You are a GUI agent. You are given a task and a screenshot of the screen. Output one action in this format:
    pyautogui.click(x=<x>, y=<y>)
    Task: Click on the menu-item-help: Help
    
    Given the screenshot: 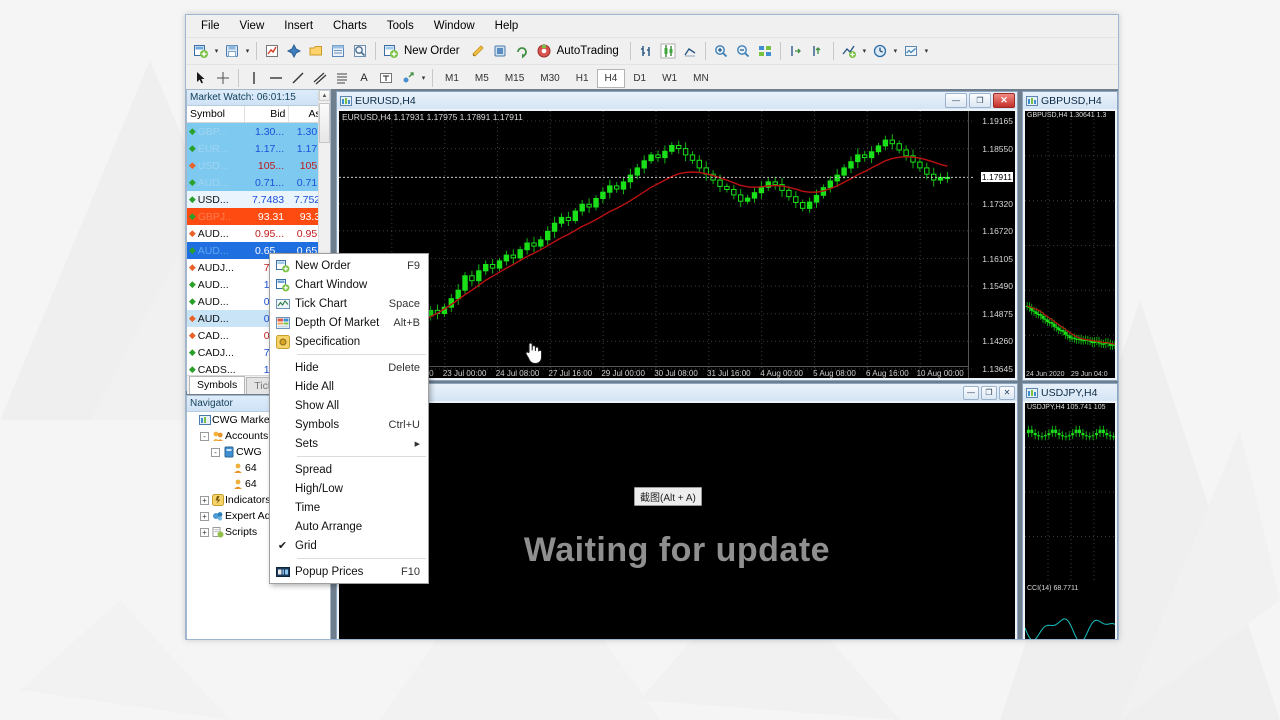 What is the action you would take?
    pyautogui.click(x=507, y=26)
    